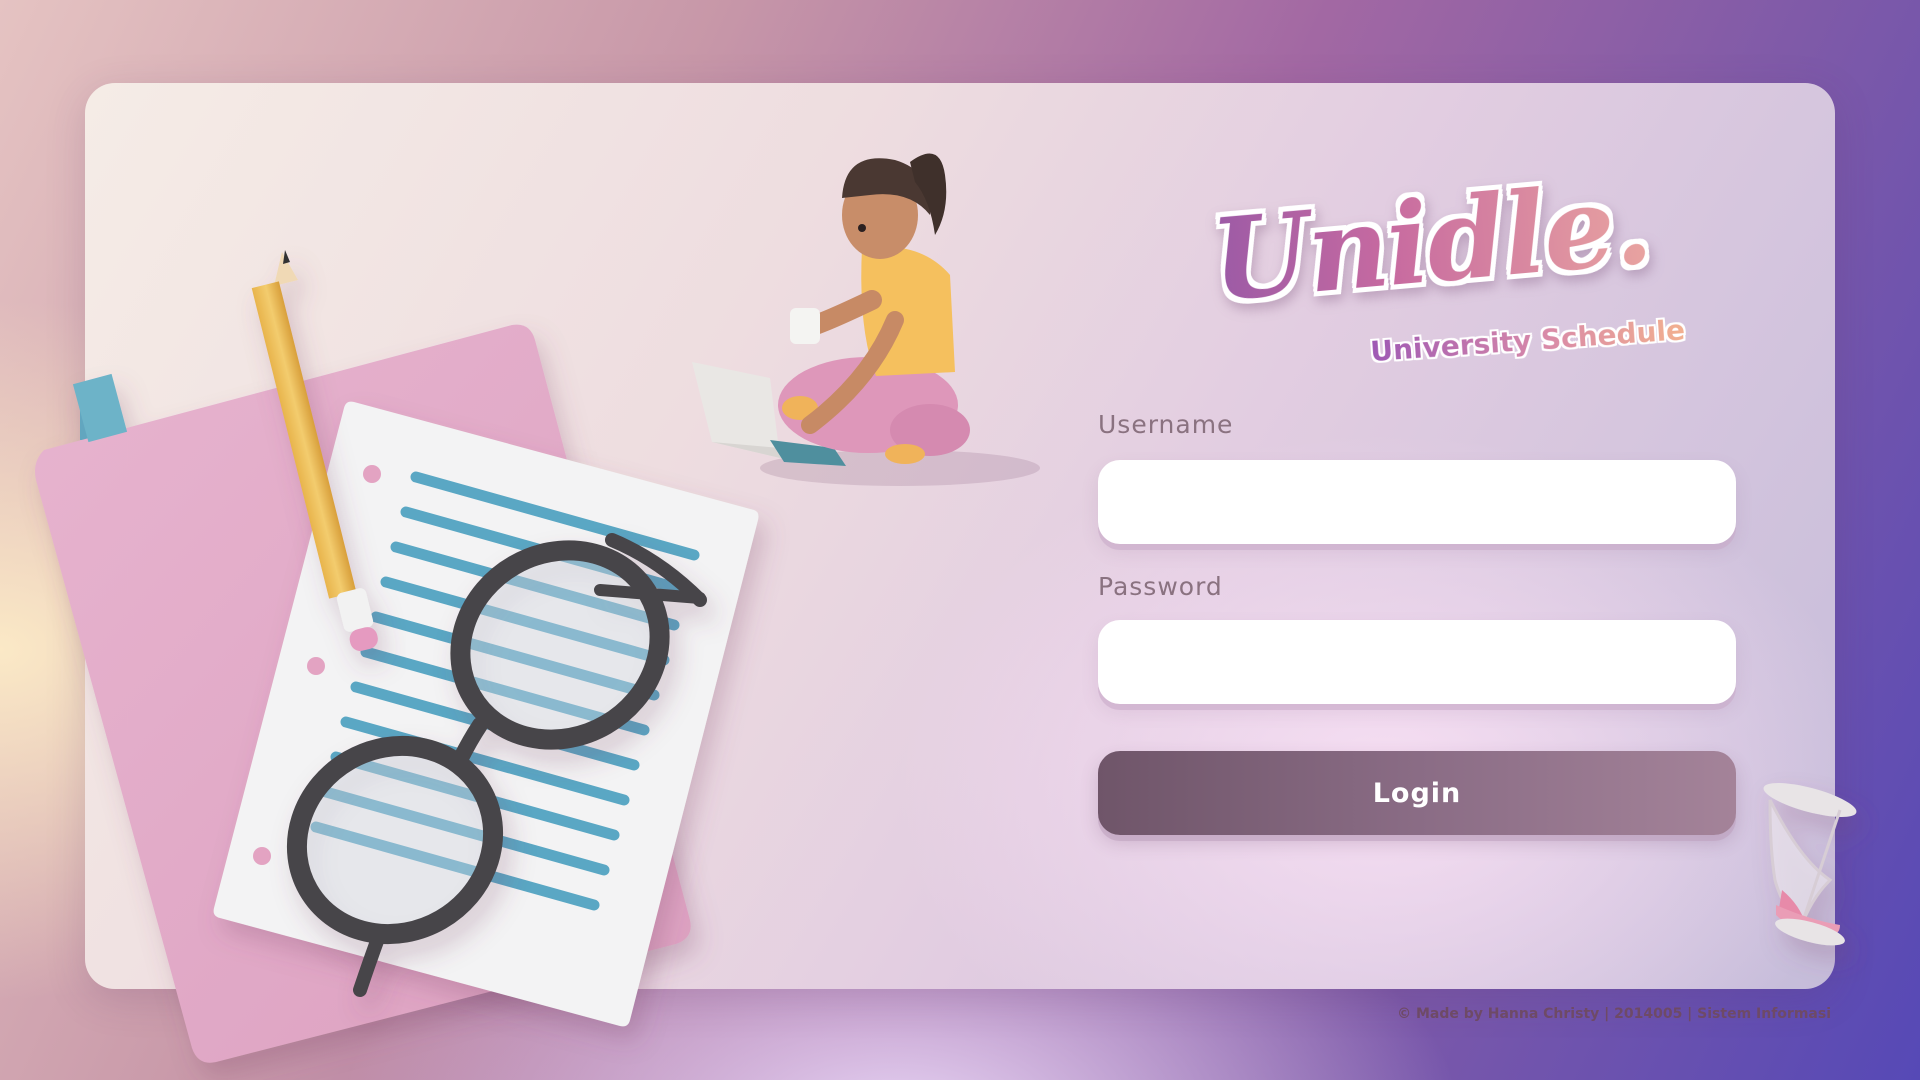 The height and width of the screenshot is (1080, 1920). Describe the element at coordinates (1417, 502) in the screenshot. I see `username-input` at that location.